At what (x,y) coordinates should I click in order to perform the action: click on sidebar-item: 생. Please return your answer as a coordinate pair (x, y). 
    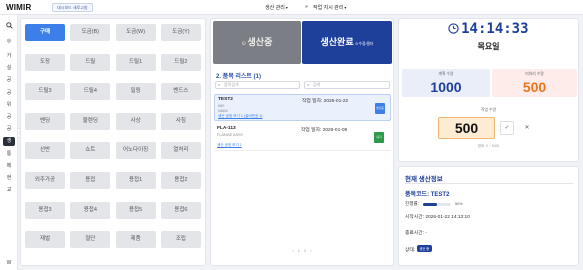
    Looking at the image, I should click on (9, 142).